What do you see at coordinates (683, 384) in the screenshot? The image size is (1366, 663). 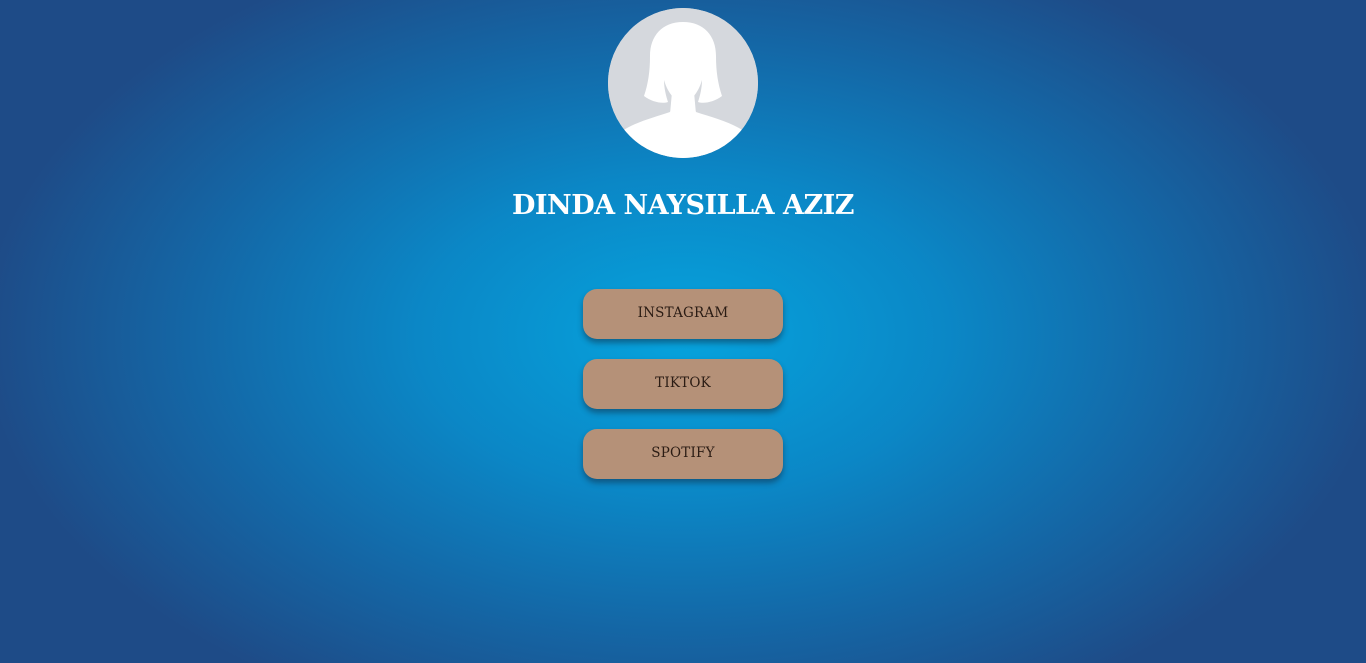 I see `tiktok-link-button: TIKTOK` at bounding box center [683, 384].